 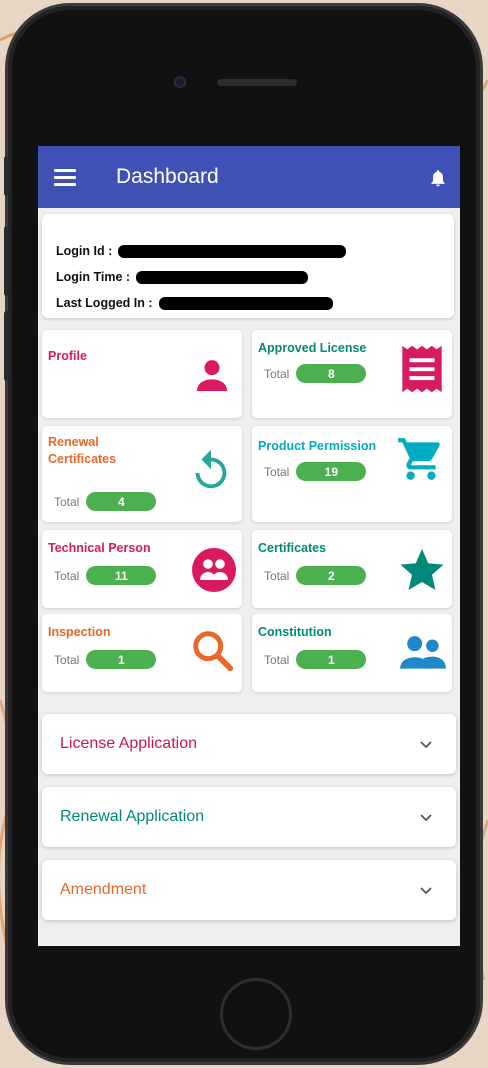 What do you see at coordinates (317, 446) in the screenshot?
I see `tile-label: Product Permission` at bounding box center [317, 446].